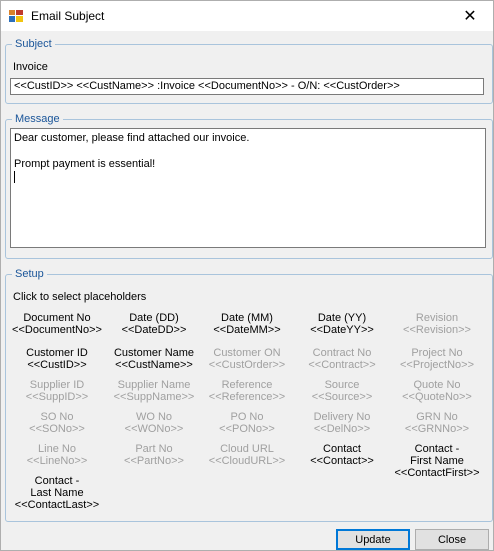 The height and width of the screenshot is (551, 494). What do you see at coordinates (154, 429) in the screenshot?
I see `placeholder-token: <<WONo>>` at bounding box center [154, 429].